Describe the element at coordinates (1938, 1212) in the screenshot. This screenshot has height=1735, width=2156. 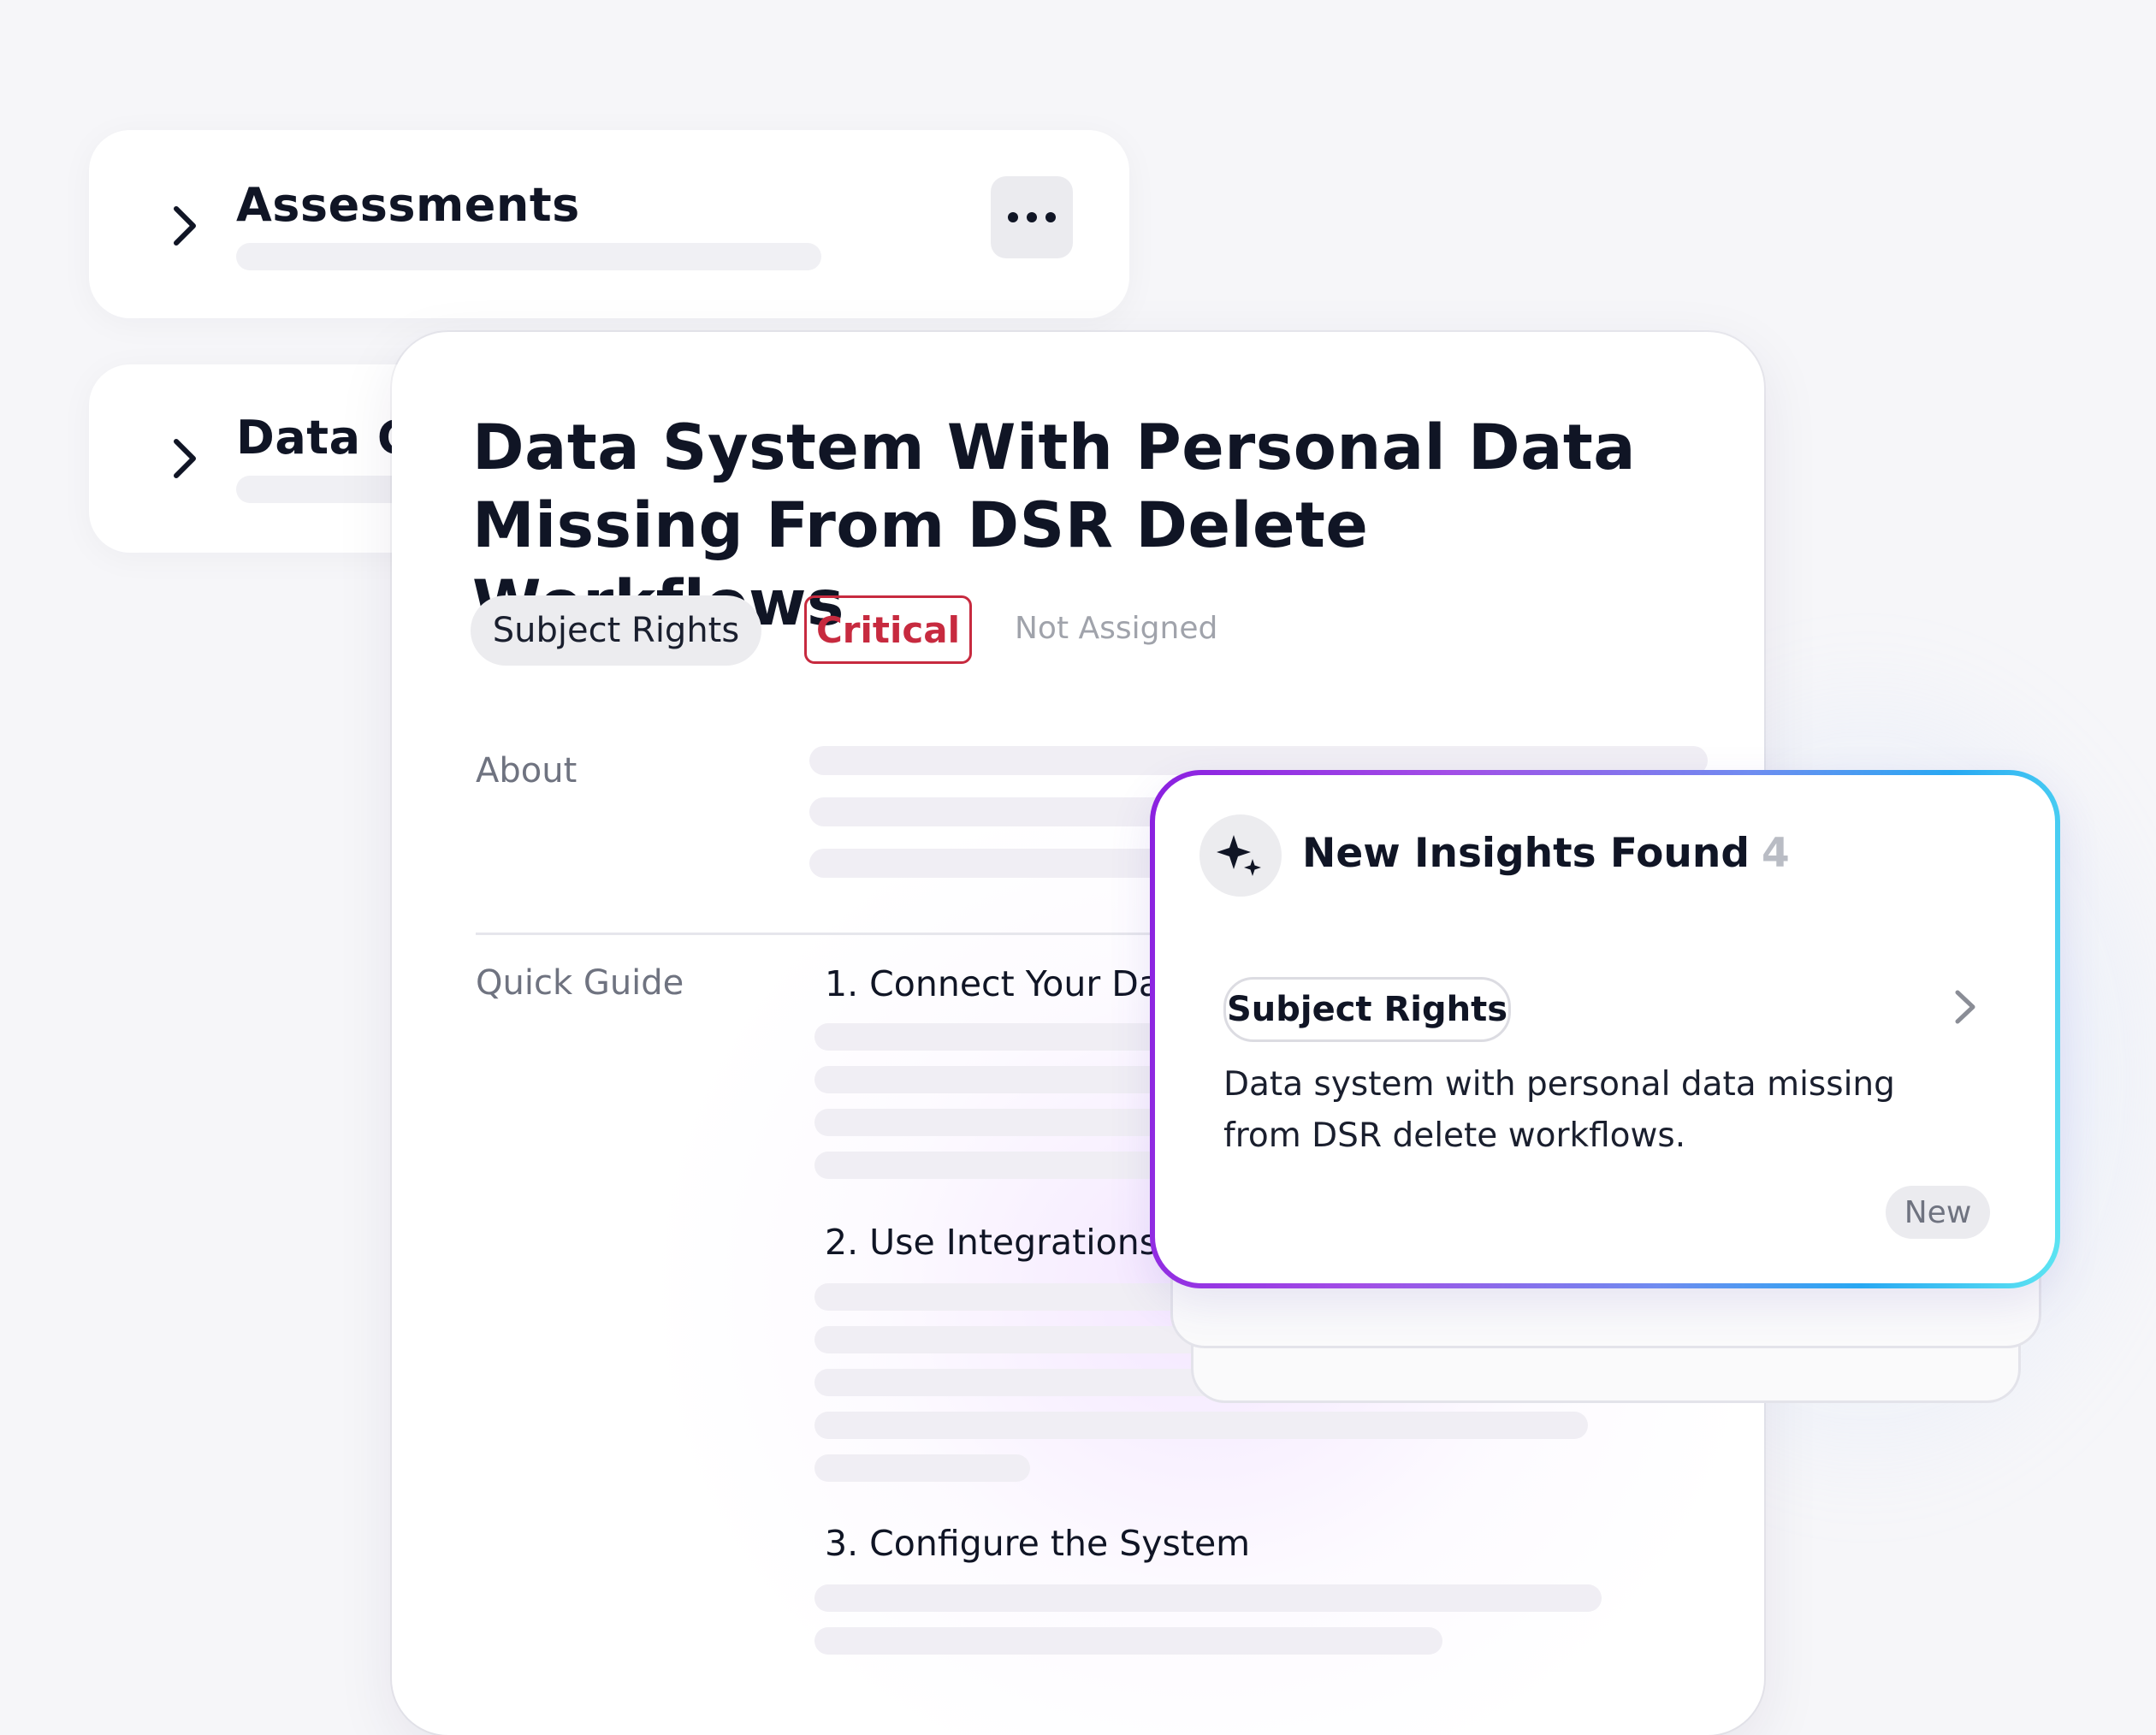
I see `status-badge: New` at that location.